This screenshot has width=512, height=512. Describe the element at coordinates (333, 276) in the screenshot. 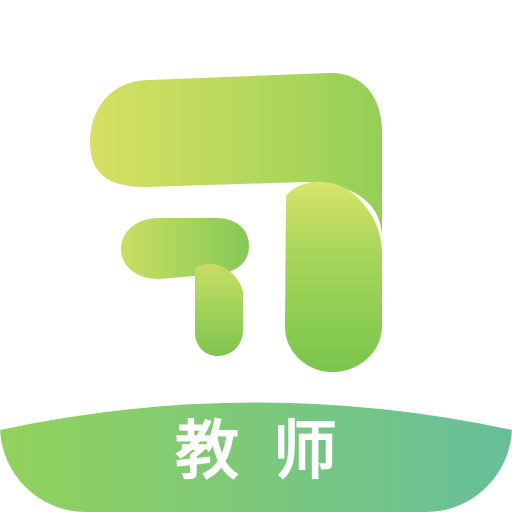

I see `logo-right-stem` at that location.